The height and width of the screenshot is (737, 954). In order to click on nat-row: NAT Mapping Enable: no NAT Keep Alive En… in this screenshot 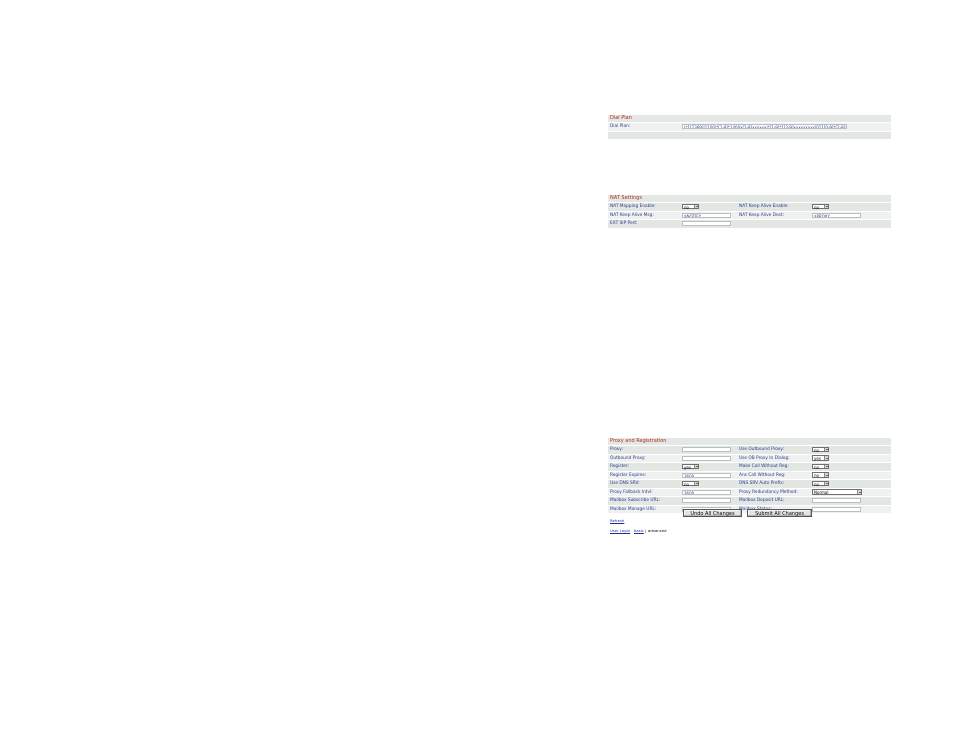, I will do `click(749, 207)`.